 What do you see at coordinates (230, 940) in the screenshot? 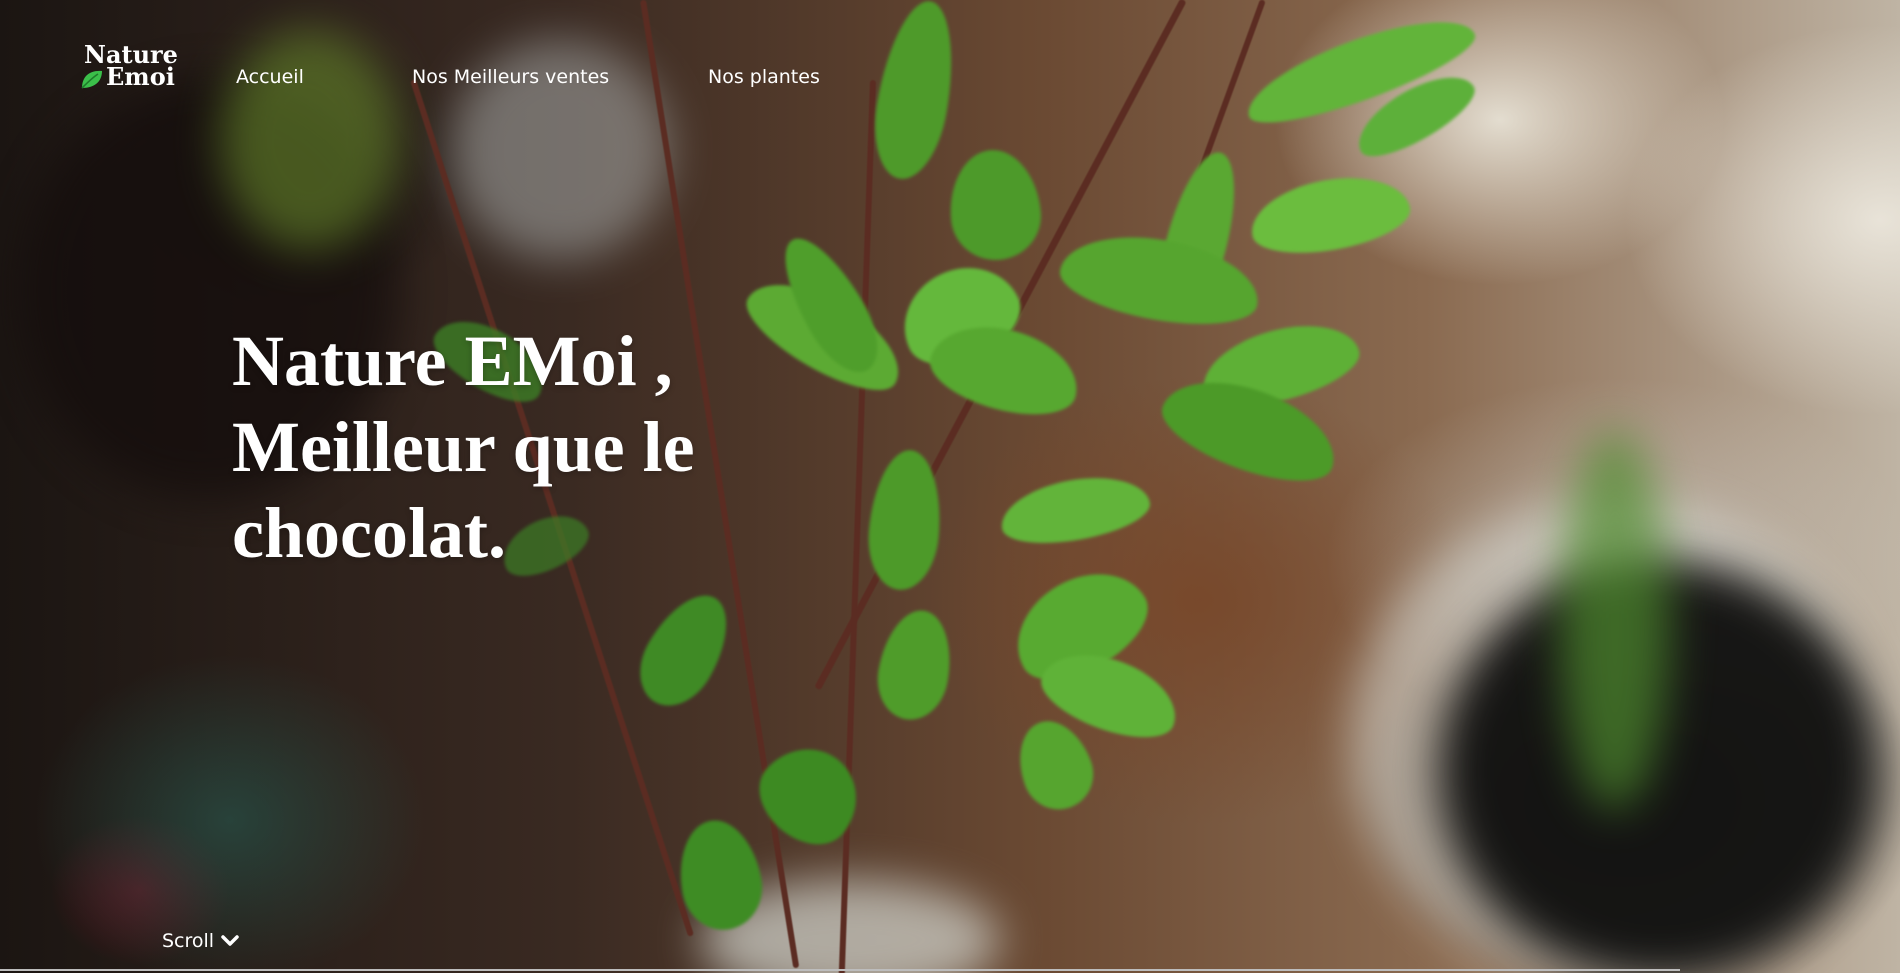
I see `chevron-down-icon` at bounding box center [230, 940].